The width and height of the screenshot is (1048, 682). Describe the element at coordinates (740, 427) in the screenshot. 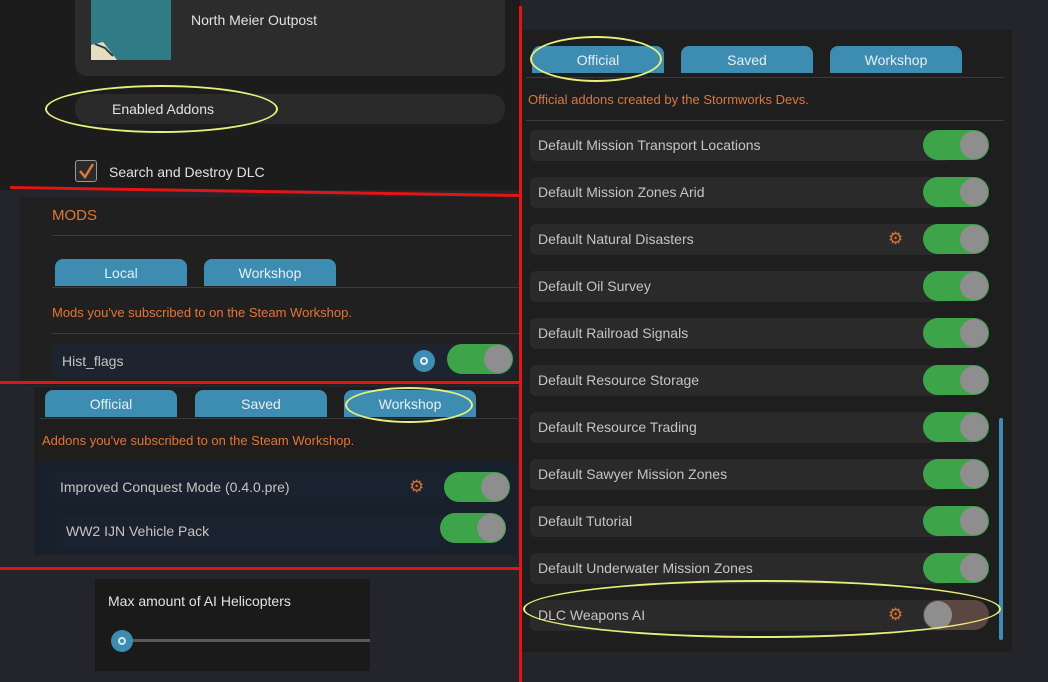

I see `addon-row: Default Resource Trading` at that location.